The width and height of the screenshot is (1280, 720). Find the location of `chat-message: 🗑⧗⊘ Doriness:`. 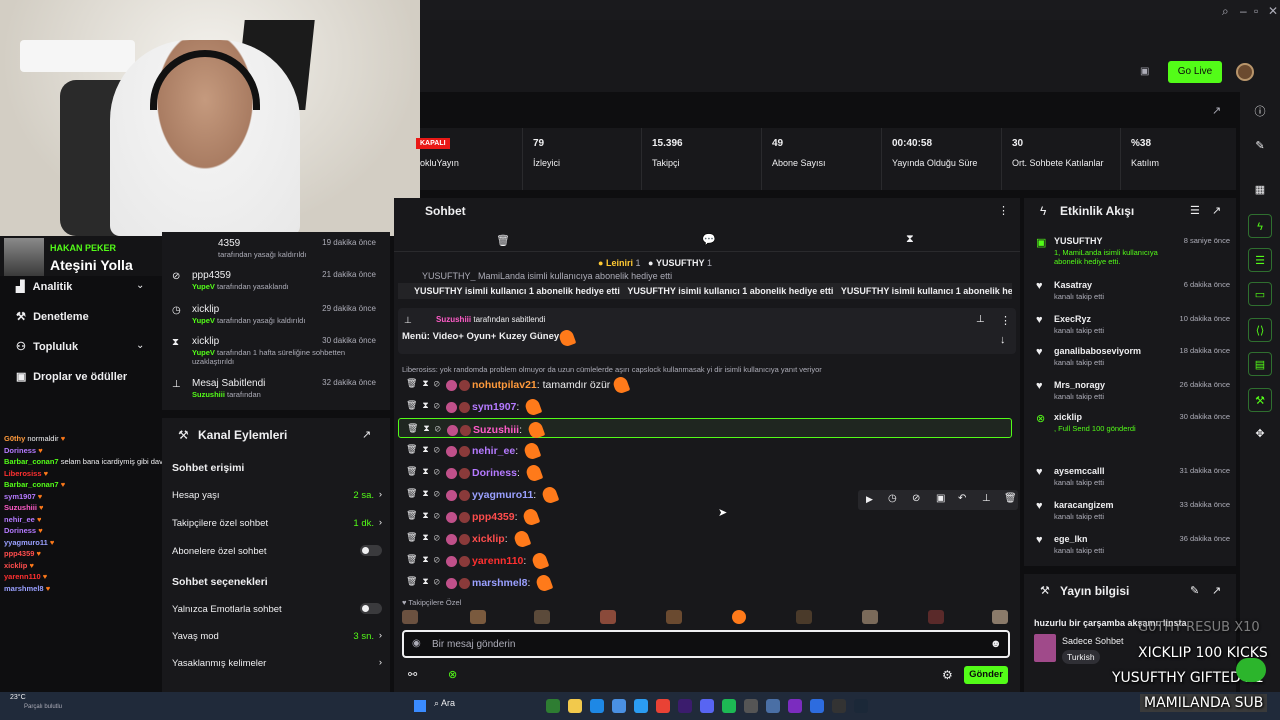

chat-message: 🗑⧗⊘ Doriness: is located at coordinates (705, 472).